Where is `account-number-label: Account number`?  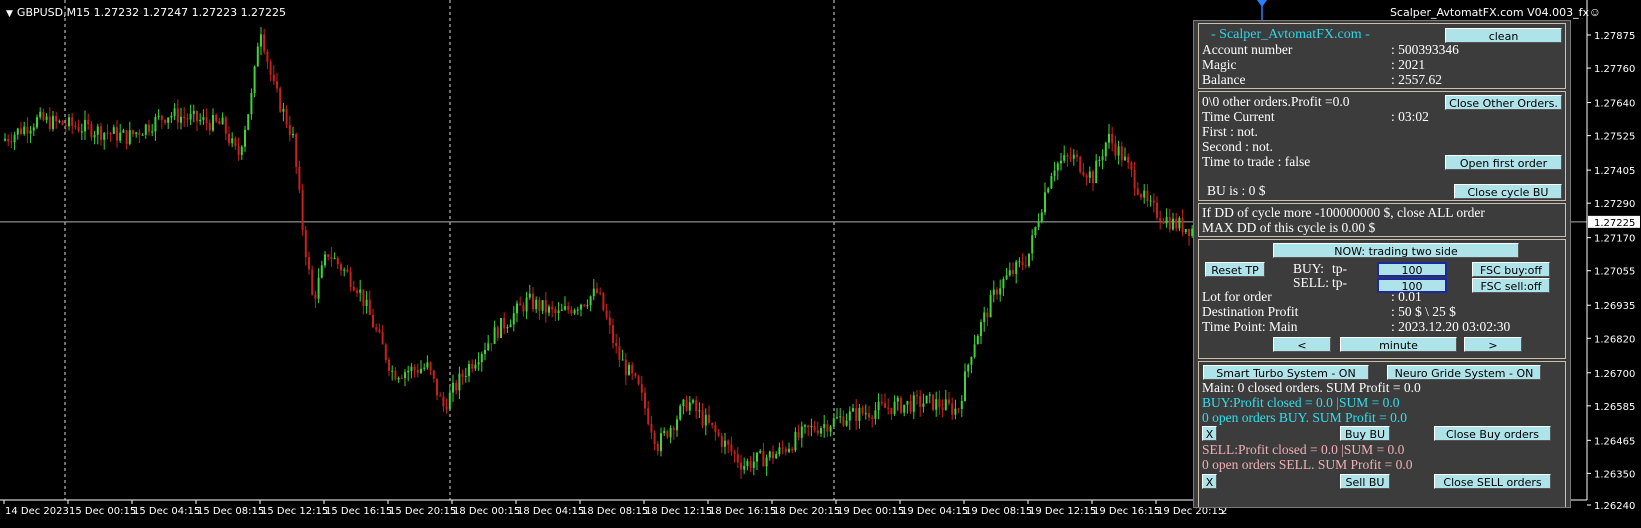
account-number-label: Account number is located at coordinates (1247, 49).